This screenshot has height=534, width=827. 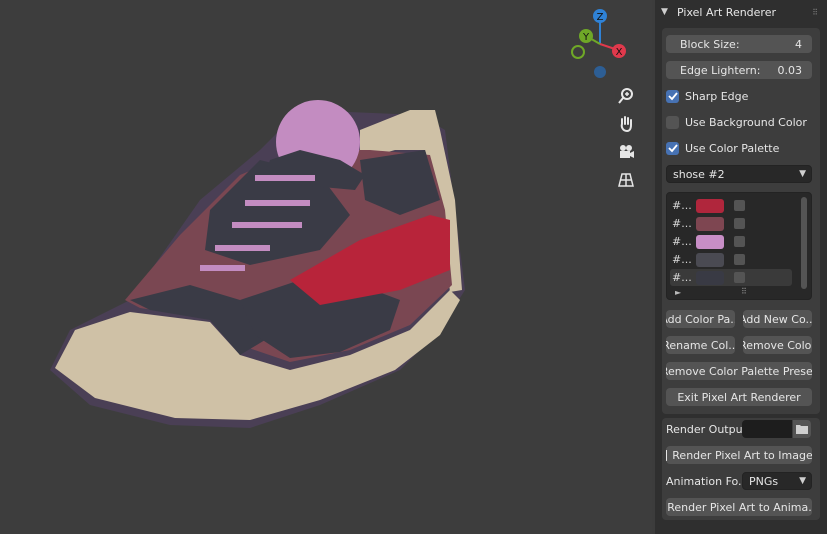 I want to click on use-color-palette-checkbox: Use Color Palette, so click(x=722, y=148).